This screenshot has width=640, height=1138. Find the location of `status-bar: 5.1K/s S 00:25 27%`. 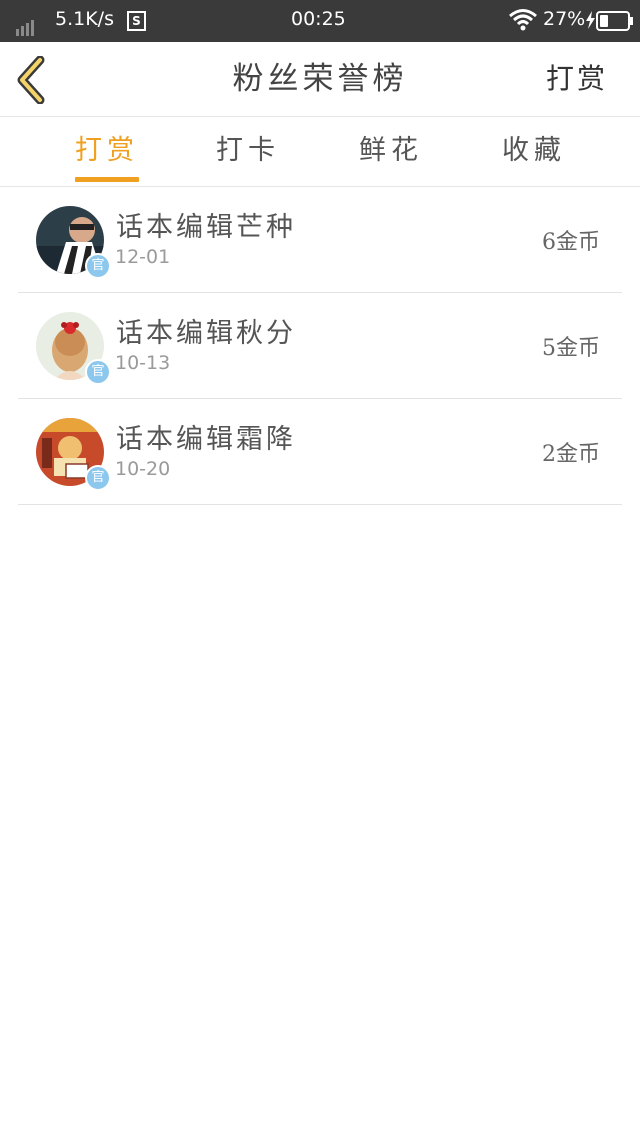

status-bar: 5.1K/s S 00:25 27% is located at coordinates (320, 21).